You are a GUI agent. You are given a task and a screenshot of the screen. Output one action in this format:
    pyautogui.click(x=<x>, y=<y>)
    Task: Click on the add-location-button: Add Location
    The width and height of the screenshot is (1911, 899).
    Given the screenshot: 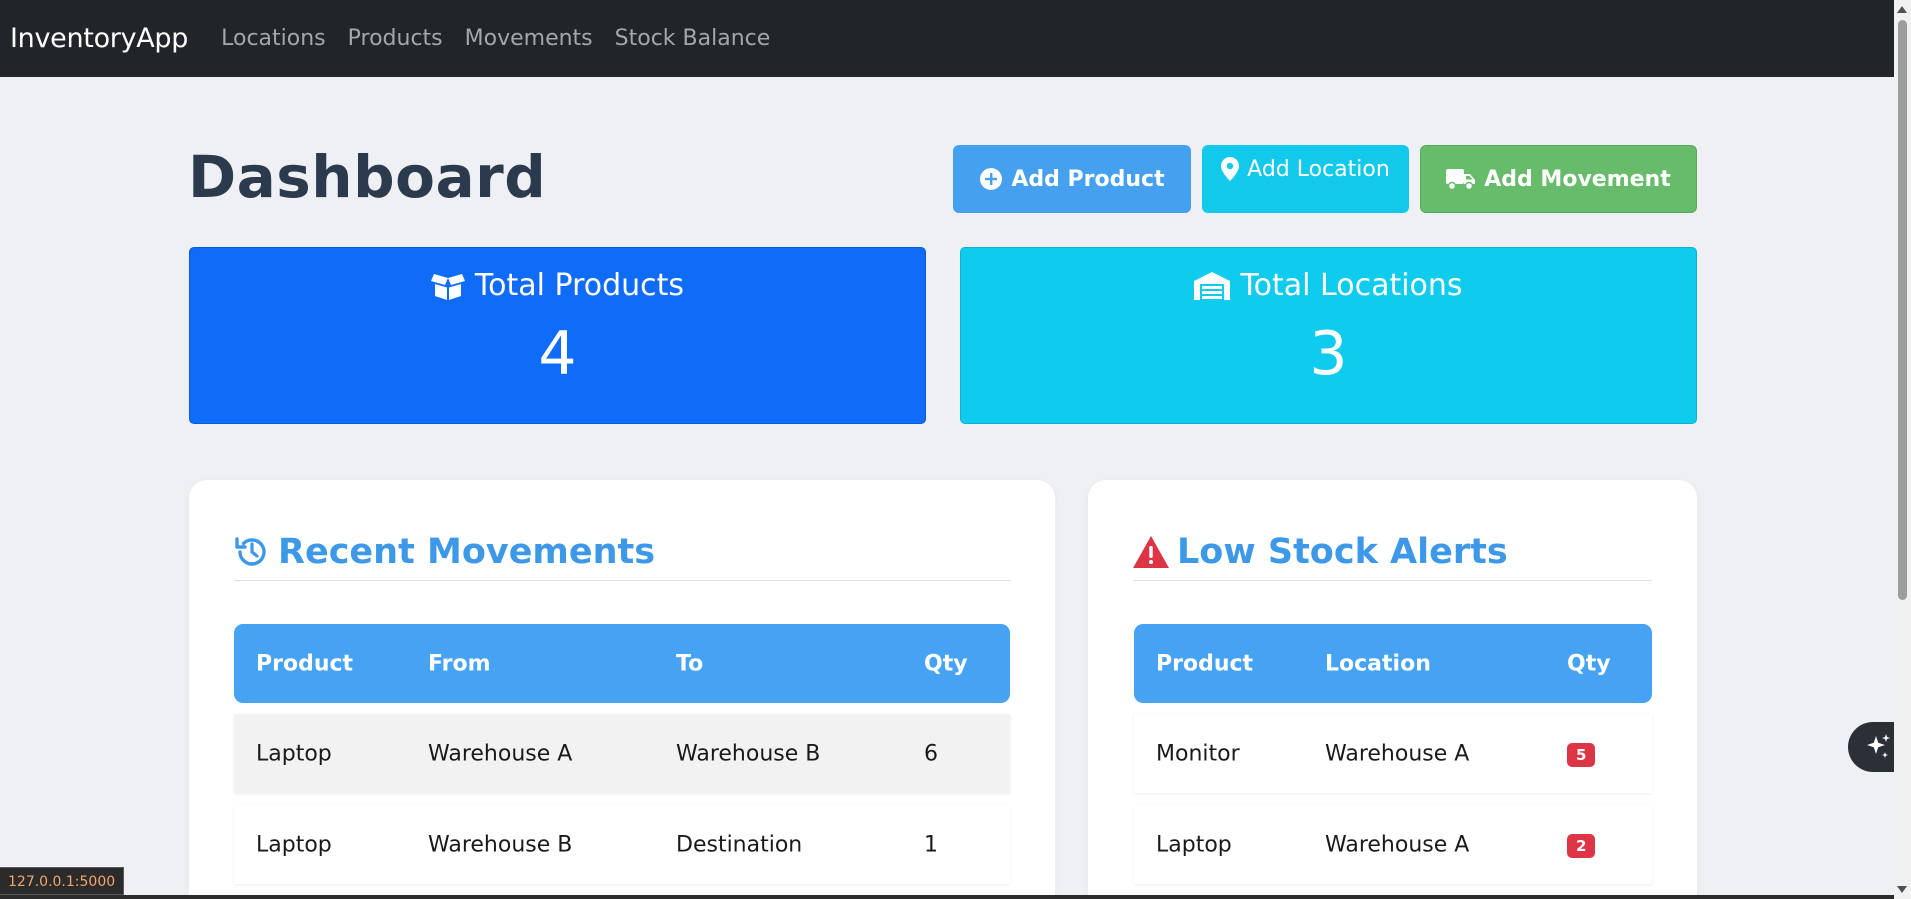 What is the action you would take?
    pyautogui.click(x=1305, y=179)
    